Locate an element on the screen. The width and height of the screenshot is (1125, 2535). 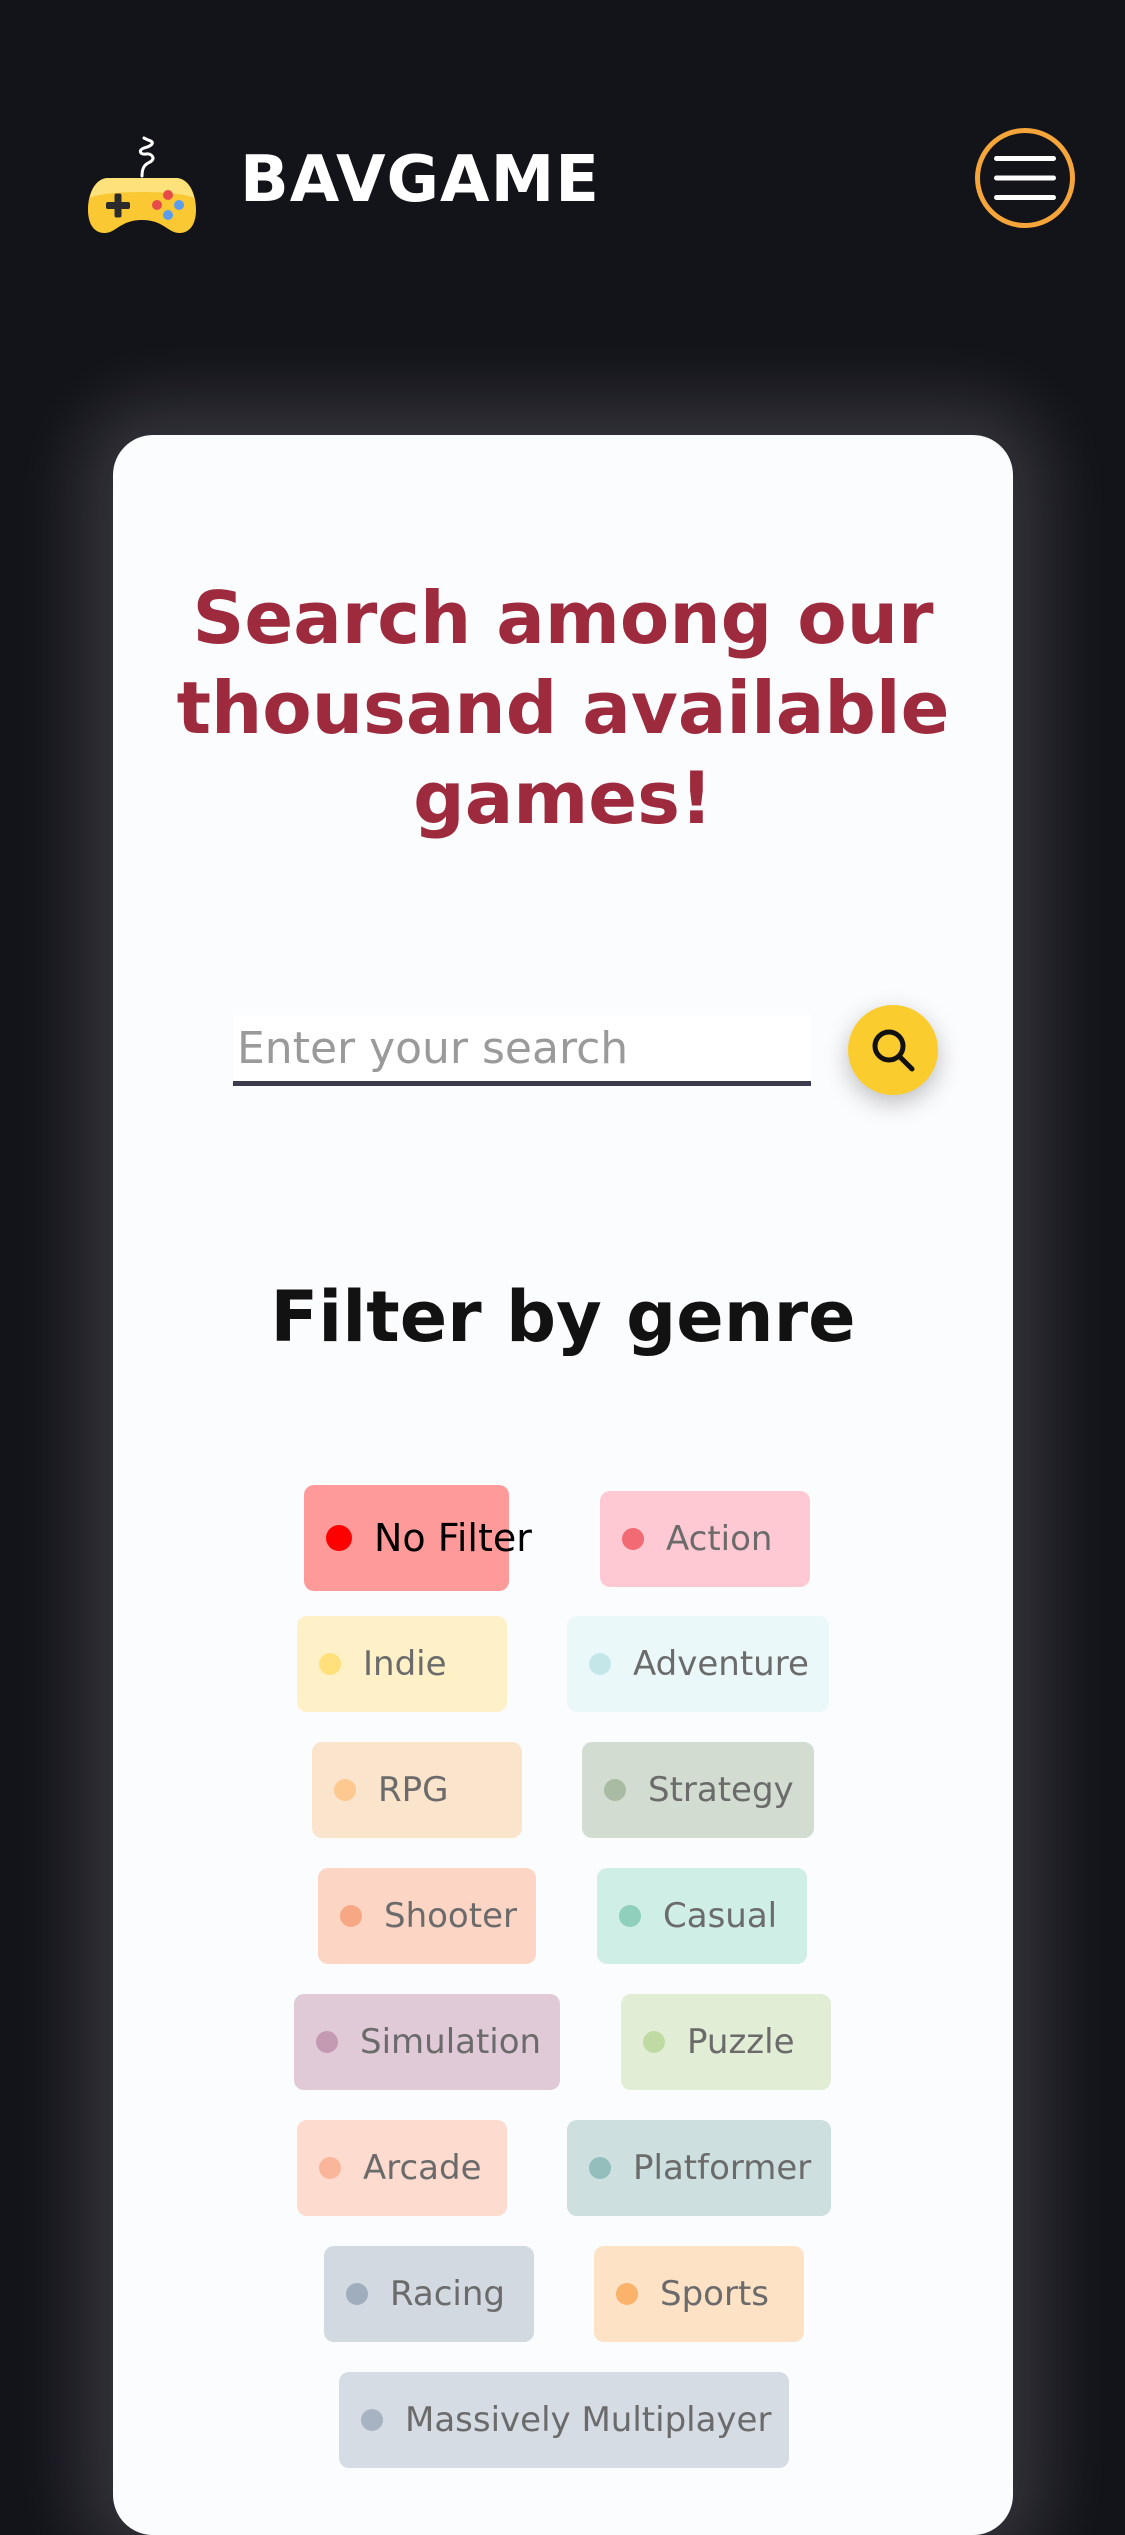
genre-chip-adventure: Adventure is located at coordinates (698, 1664).